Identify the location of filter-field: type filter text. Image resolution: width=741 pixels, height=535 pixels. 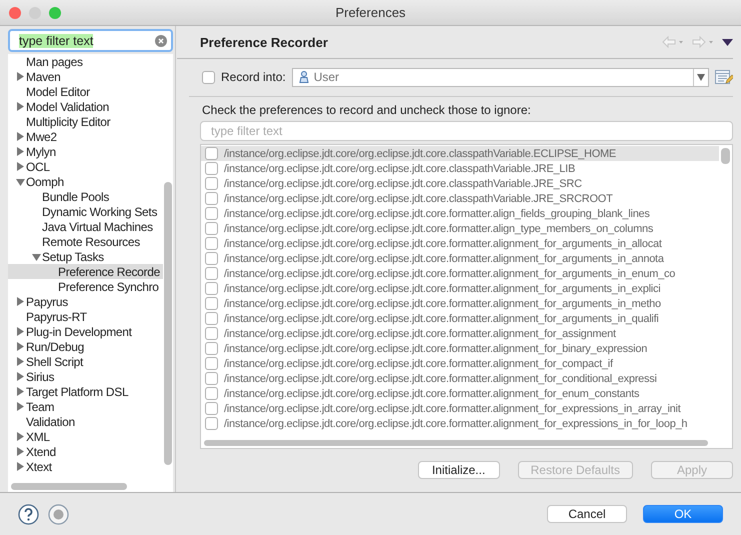
(90, 40).